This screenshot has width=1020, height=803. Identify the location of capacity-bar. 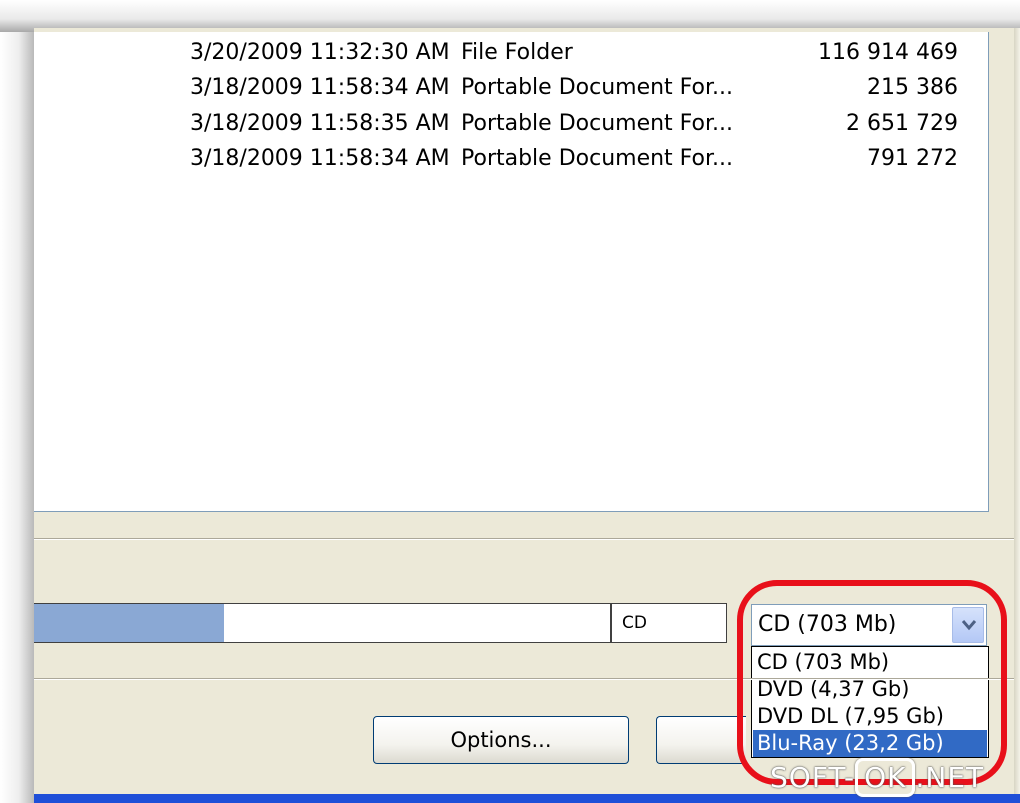
(322, 623).